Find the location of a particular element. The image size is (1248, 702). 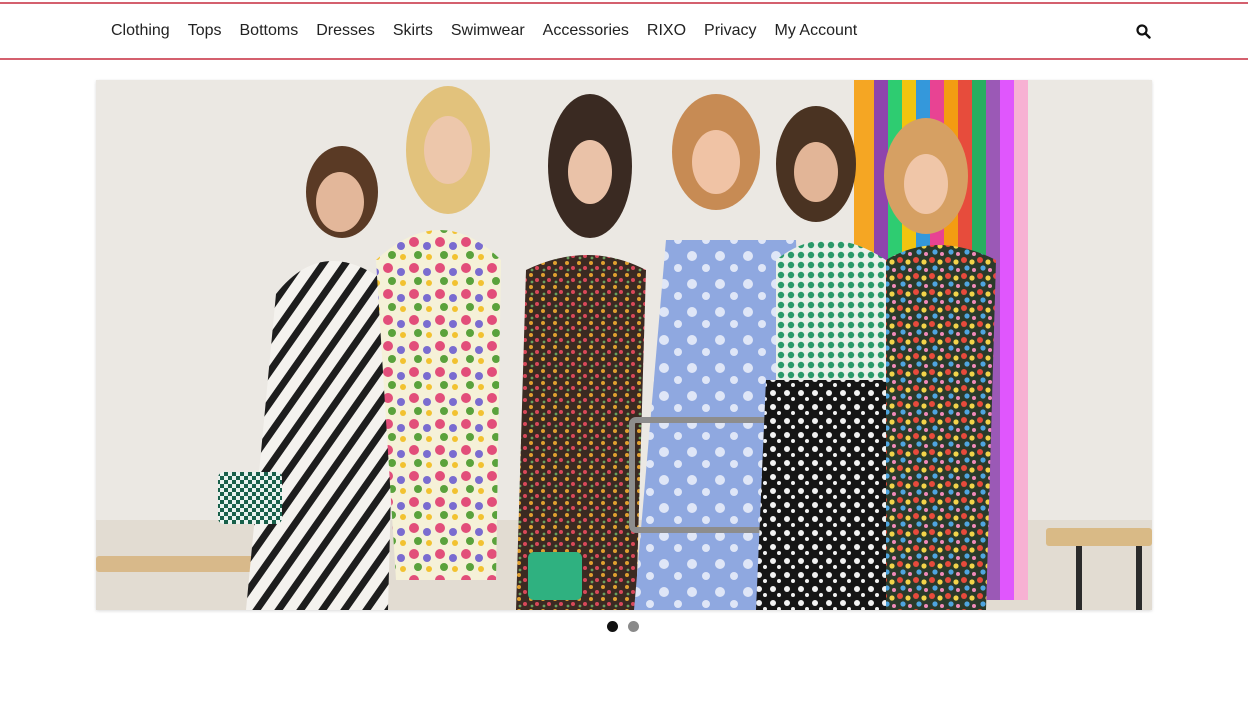

nav-item-dresses: Dresses is located at coordinates (345, 31).